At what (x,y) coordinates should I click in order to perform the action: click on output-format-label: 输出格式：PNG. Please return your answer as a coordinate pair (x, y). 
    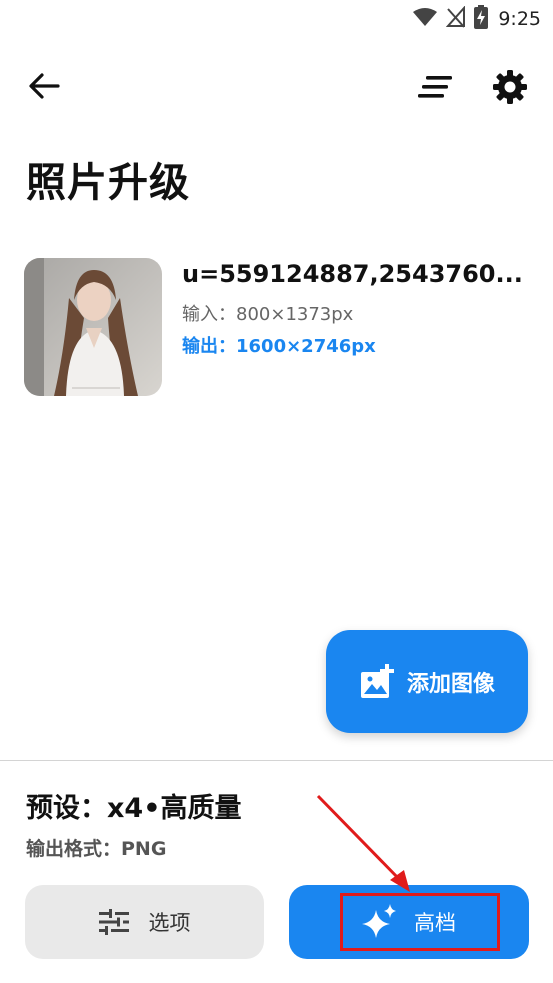
    Looking at the image, I should click on (96, 849).